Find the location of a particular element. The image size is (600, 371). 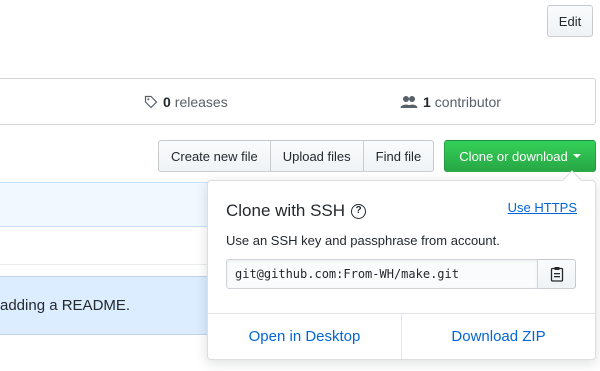

question-icon: ? is located at coordinates (359, 211).